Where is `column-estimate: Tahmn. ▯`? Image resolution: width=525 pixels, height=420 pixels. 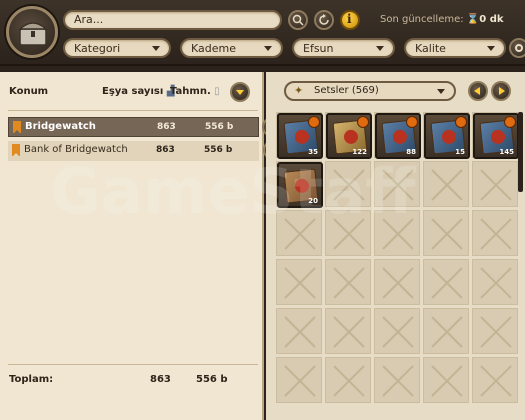
column-estimate: Tahmn. ▯ is located at coordinates (195, 91).